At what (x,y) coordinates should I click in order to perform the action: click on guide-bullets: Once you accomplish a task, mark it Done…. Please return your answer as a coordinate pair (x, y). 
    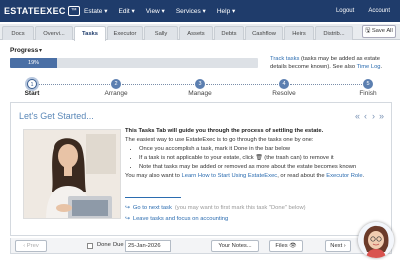
    Looking at the image, I should click on (263, 158).